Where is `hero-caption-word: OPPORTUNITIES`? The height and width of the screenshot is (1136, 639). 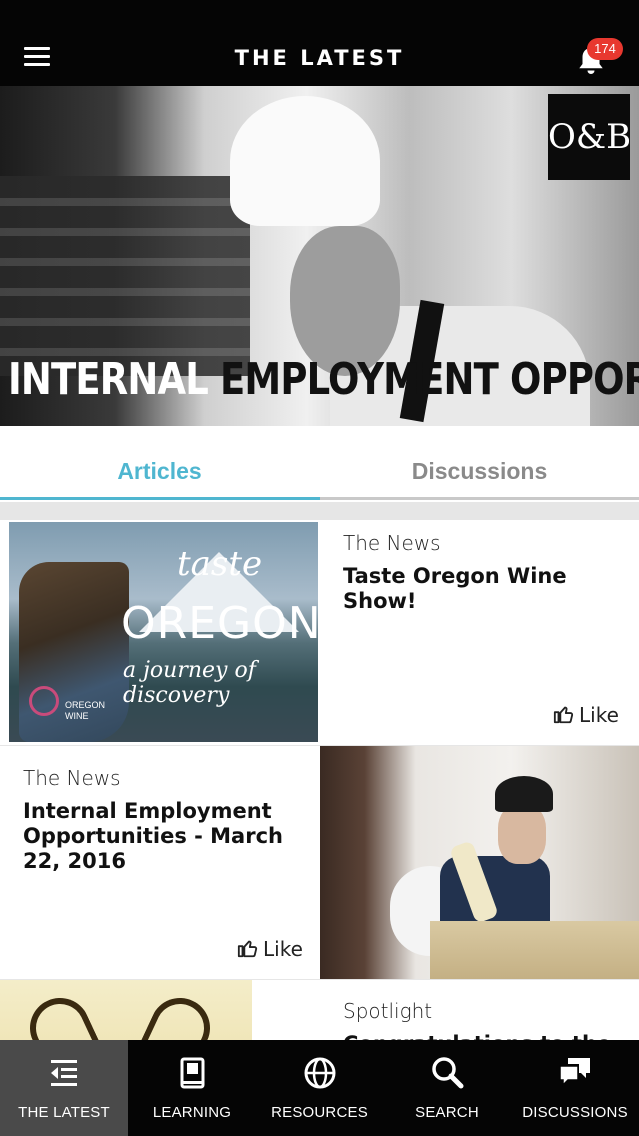 hero-caption-word: OPPORTUNITIES is located at coordinates (574, 379).